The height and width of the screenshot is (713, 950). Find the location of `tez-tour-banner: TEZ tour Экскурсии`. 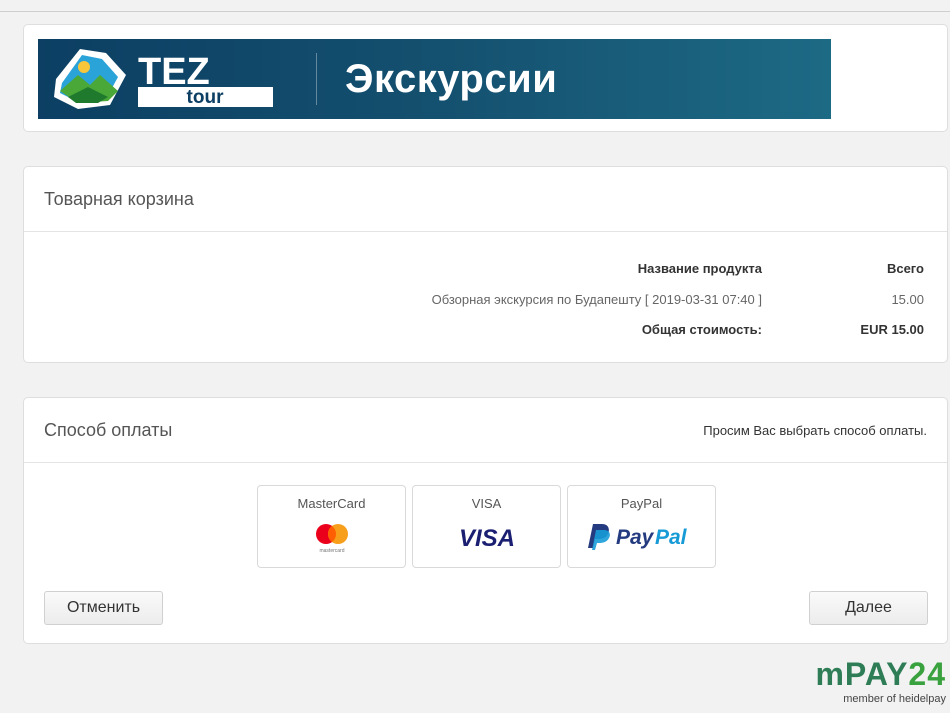

tez-tour-banner: TEZ tour Экскурсии is located at coordinates (434, 79).